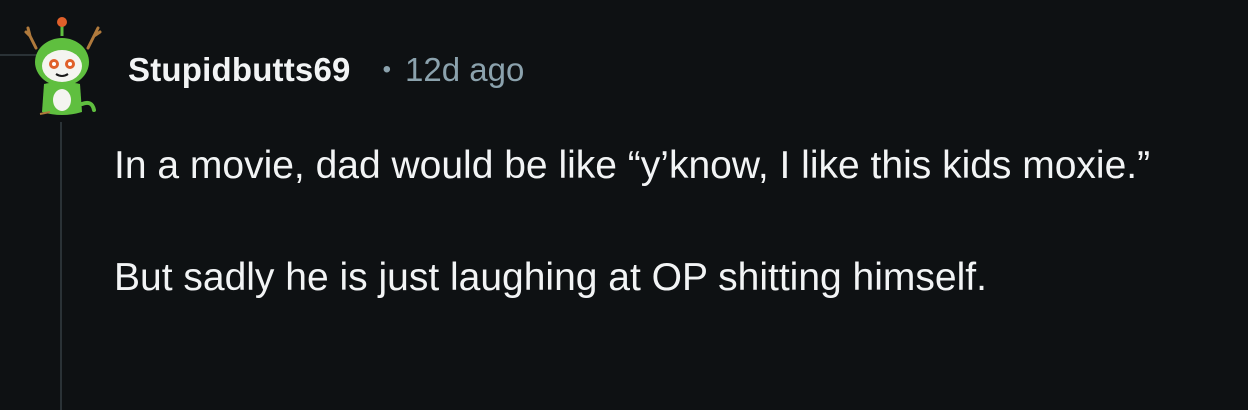 The width and height of the screenshot is (1248, 410). Describe the element at coordinates (64, 68) in the screenshot. I see `snoo-deer-avatar-icon` at that location.